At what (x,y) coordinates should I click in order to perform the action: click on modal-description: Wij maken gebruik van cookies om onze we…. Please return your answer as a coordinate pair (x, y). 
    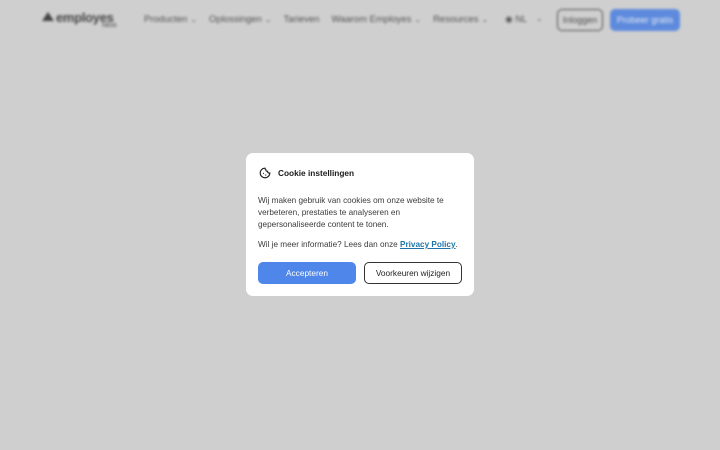
    Looking at the image, I should click on (351, 212).